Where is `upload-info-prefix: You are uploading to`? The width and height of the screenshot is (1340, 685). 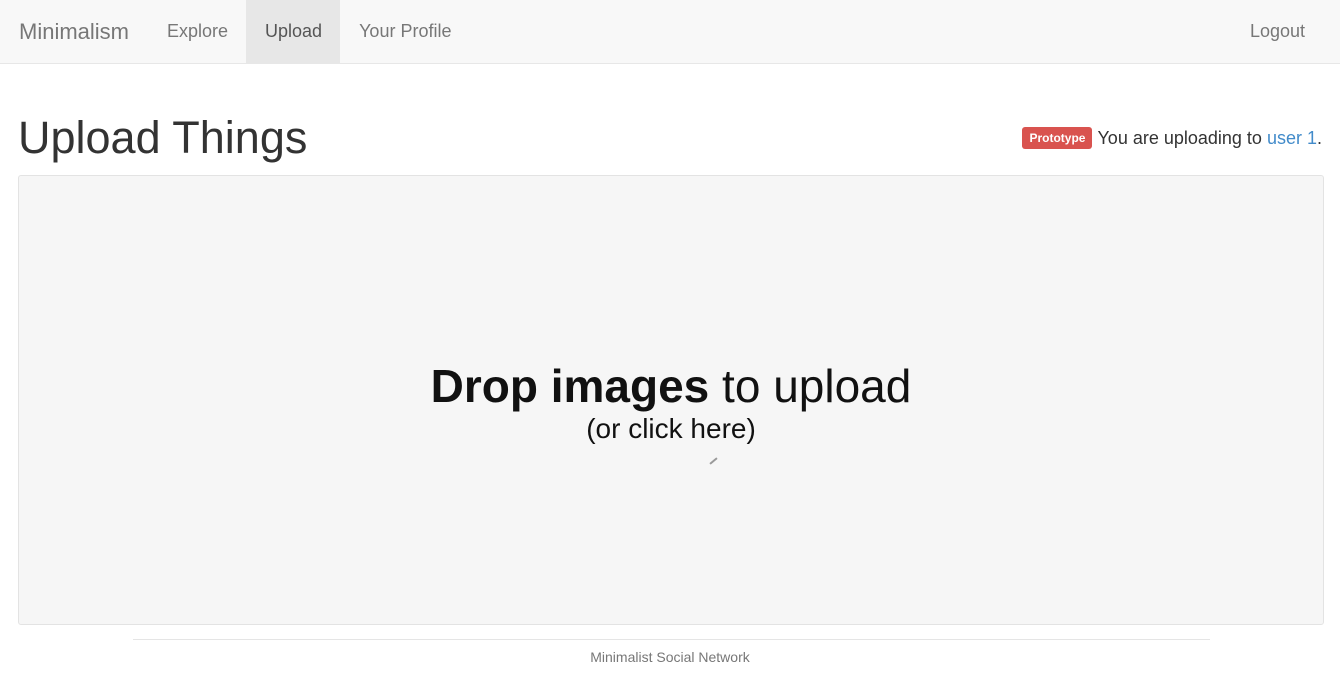
upload-info-prefix: You are uploading to is located at coordinates (1179, 137).